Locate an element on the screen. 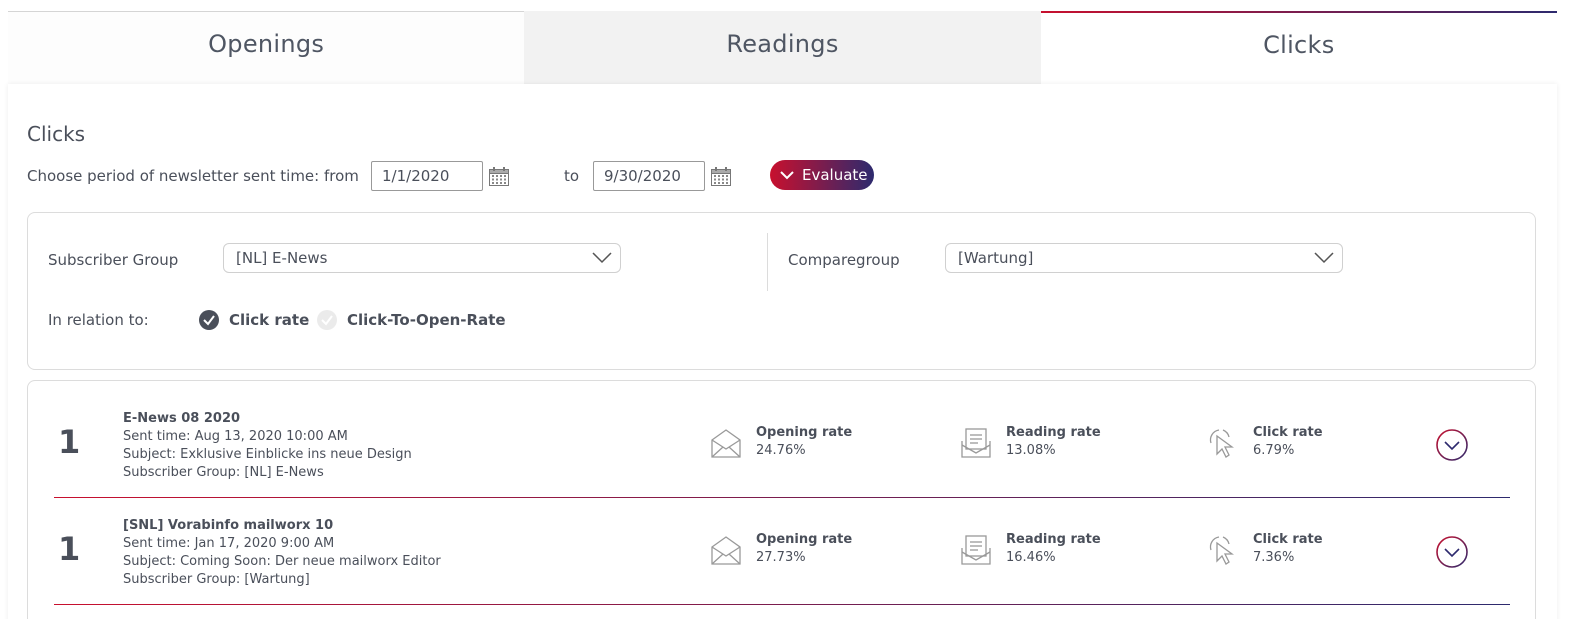  tab-bar: Openings Readings Clicks is located at coordinates (782, 47).